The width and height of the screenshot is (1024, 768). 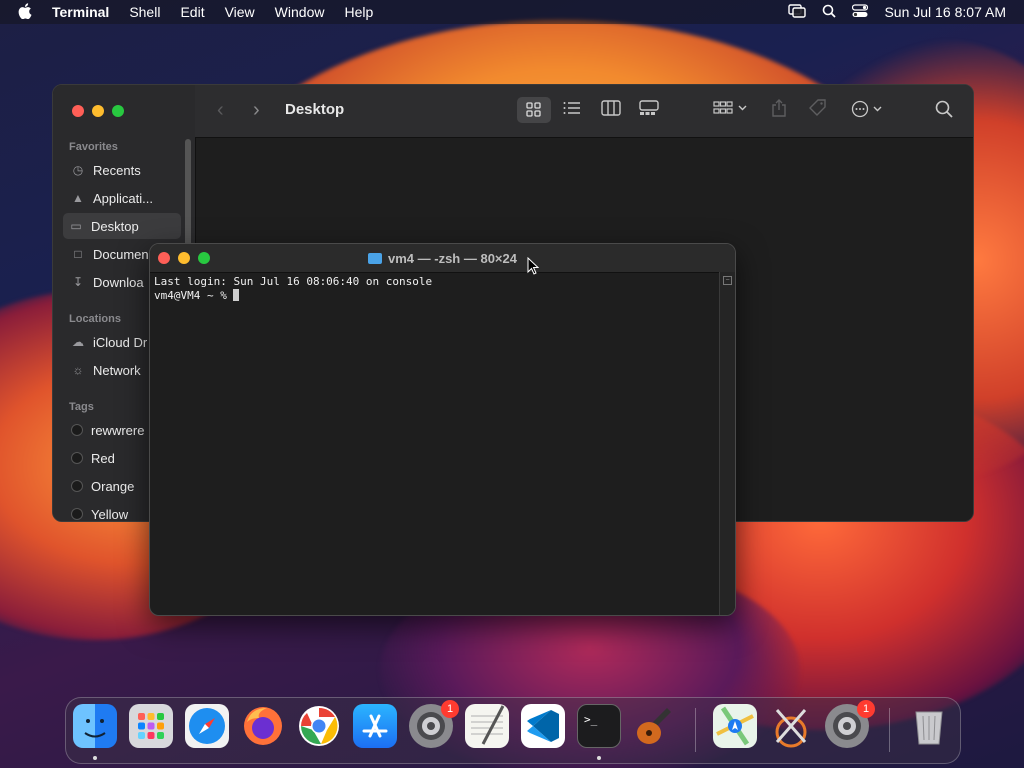 I want to click on dock-vscode-icon, so click(x=543, y=726).